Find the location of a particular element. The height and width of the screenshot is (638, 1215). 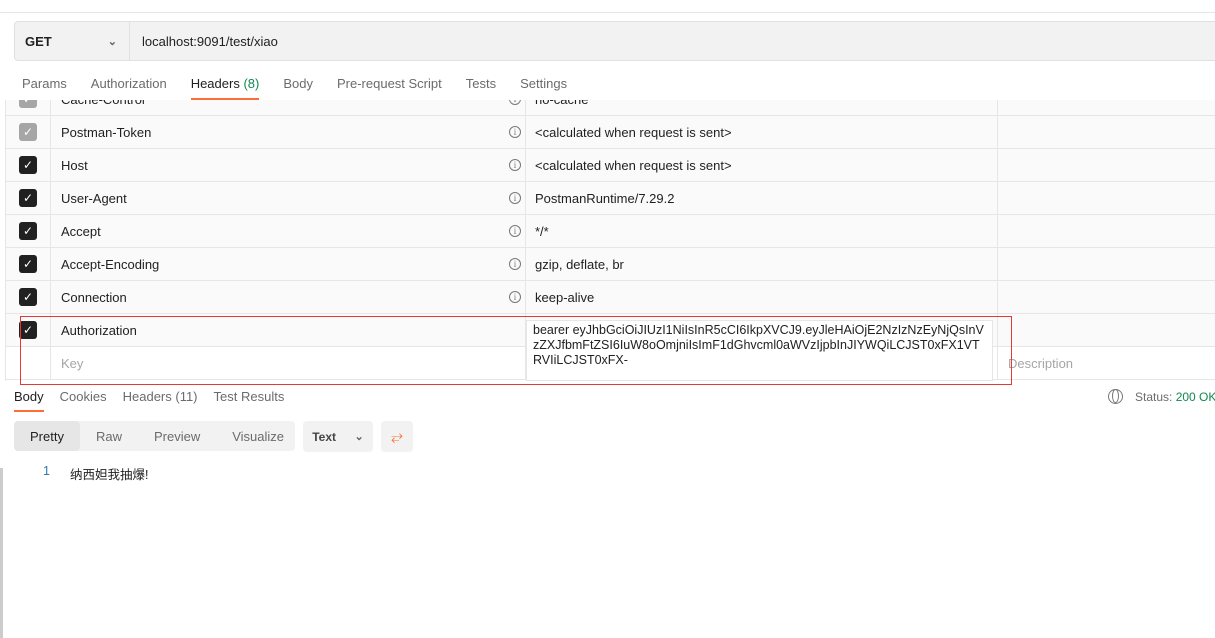

header-row: ✓ Accept i */* is located at coordinates (610, 231).